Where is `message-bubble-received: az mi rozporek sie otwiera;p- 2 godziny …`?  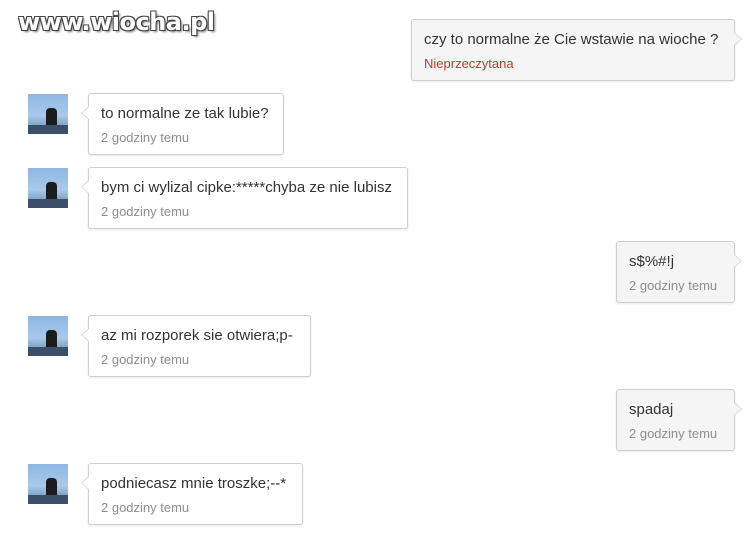 message-bubble-received: az mi rozporek sie otwiera;p- 2 godziny … is located at coordinates (196, 346).